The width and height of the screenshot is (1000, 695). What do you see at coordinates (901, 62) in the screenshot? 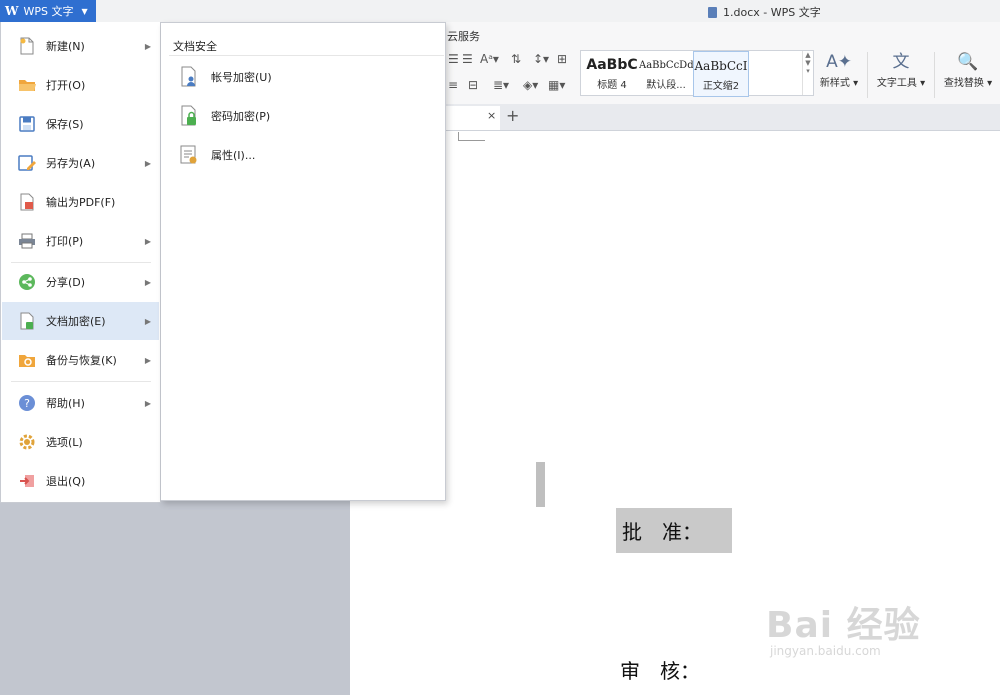
I see `text-tools-icon: 文` at bounding box center [901, 62].